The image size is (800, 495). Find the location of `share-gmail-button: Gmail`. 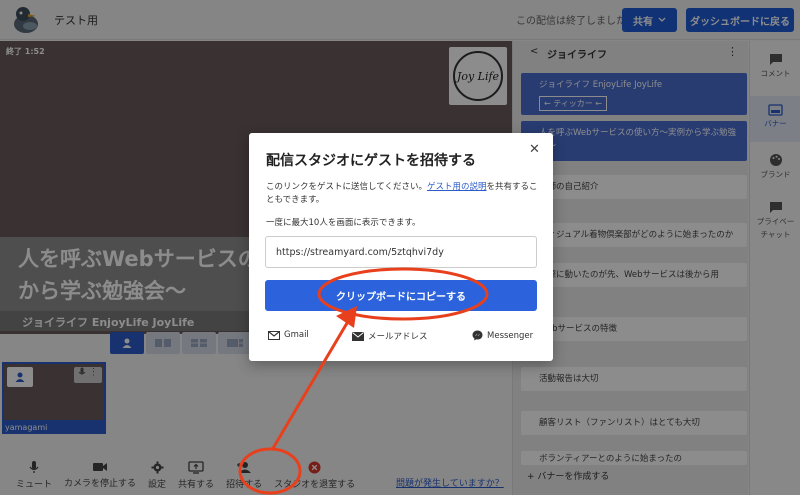

share-gmail-button: Gmail is located at coordinates (288, 335).